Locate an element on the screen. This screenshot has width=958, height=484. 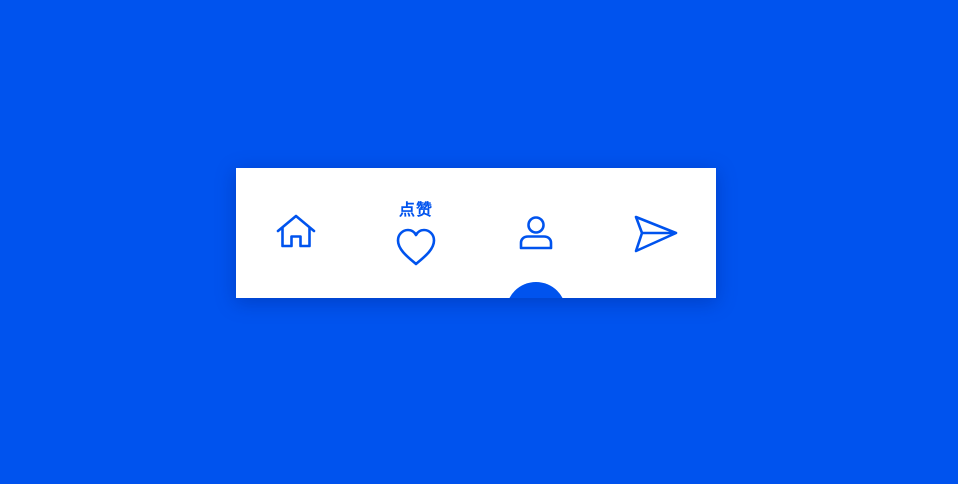
user-icon is located at coordinates (536, 233).